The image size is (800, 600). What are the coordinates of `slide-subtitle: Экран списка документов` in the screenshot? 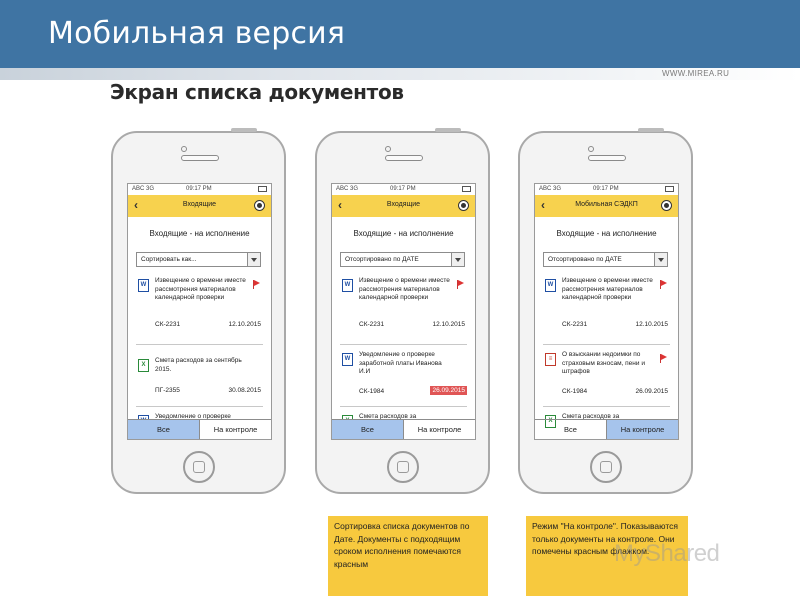 It's located at (257, 92).